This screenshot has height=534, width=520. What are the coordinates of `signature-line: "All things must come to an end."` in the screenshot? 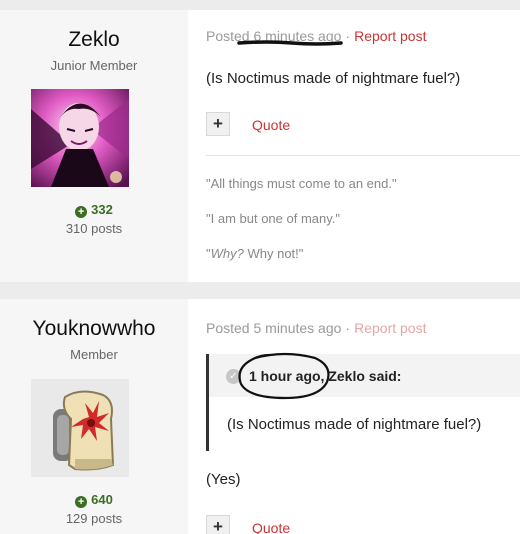 It's located at (301, 183).